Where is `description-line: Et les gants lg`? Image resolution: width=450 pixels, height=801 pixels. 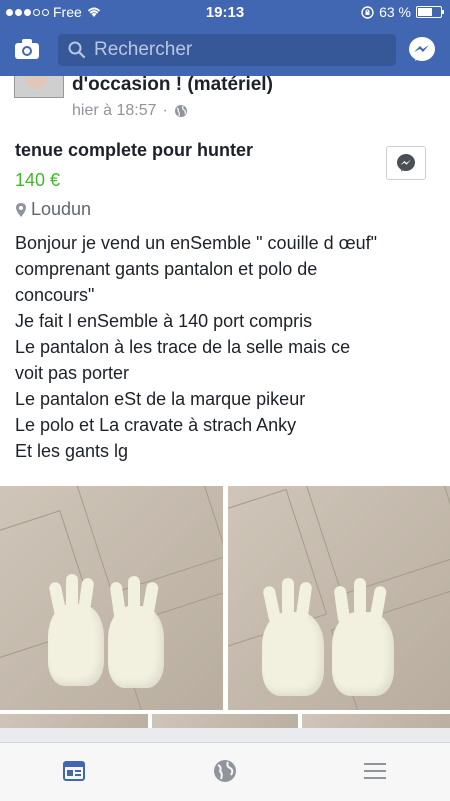 description-line: Et les gants lg is located at coordinates (72, 451).